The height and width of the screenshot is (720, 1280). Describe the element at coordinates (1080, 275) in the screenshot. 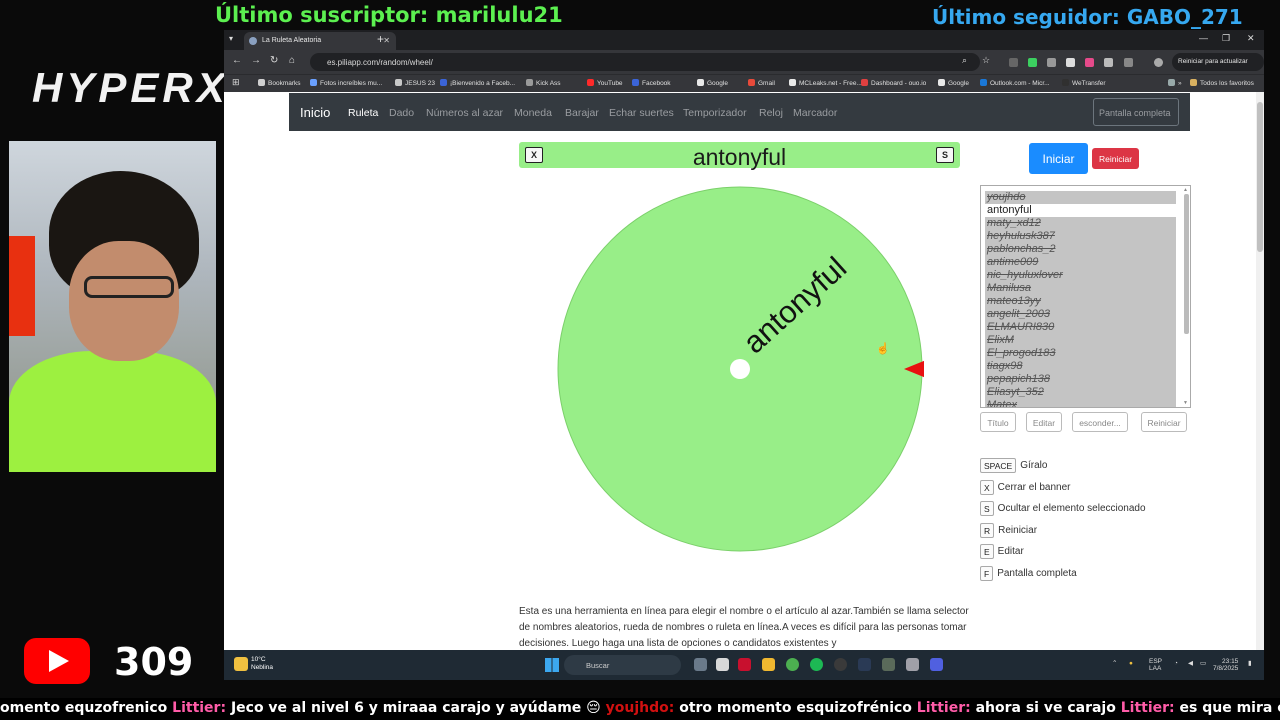

I see `list-item: nic_hyuluxlover` at that location.